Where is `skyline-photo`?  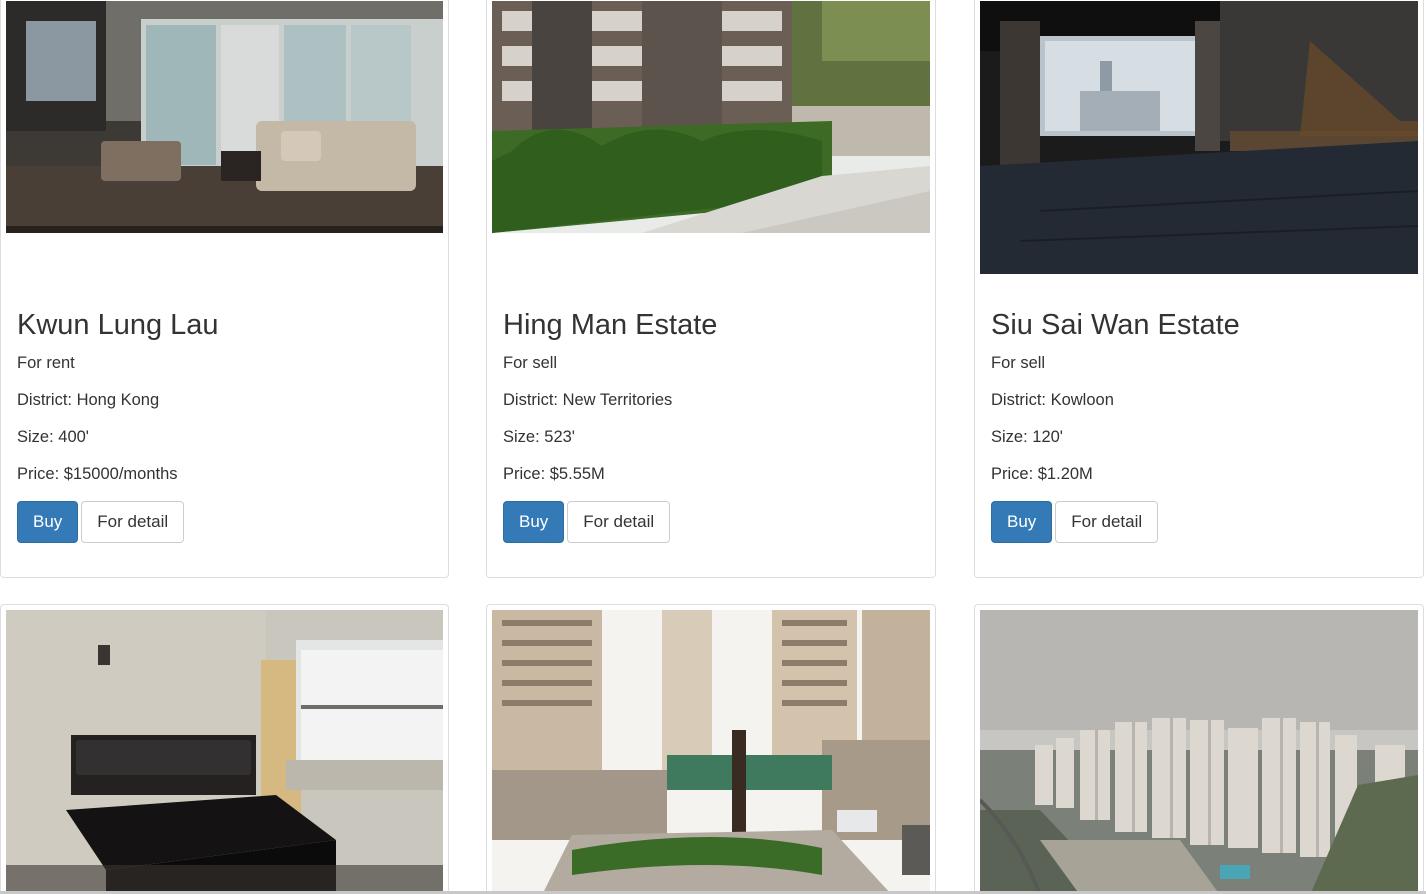 skyline-photo is located at coordinates (1199, 752).